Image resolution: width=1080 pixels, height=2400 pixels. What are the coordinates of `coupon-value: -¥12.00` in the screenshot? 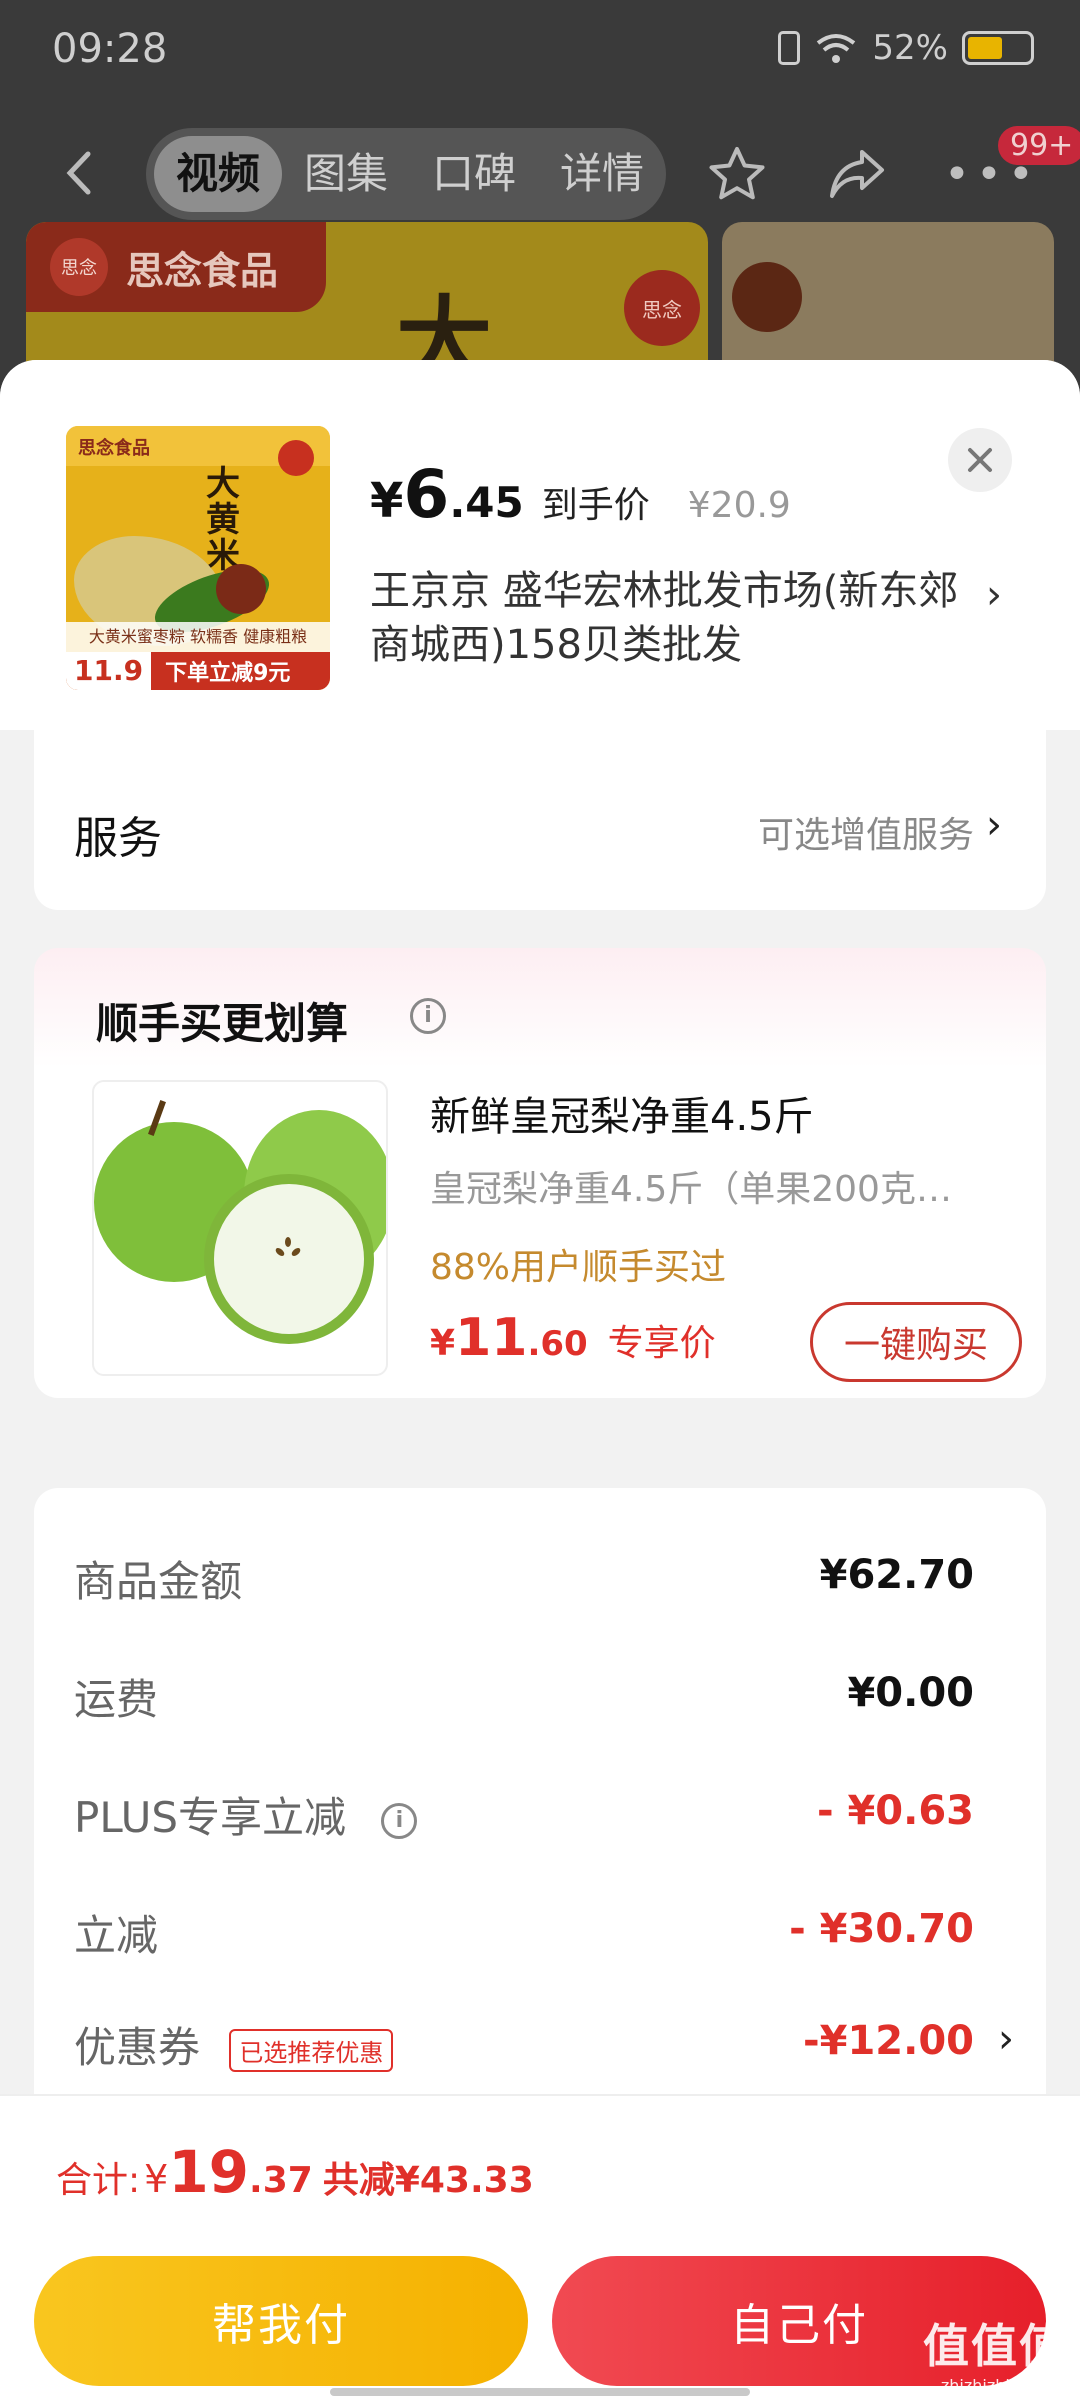 It's located at (888, 2041).